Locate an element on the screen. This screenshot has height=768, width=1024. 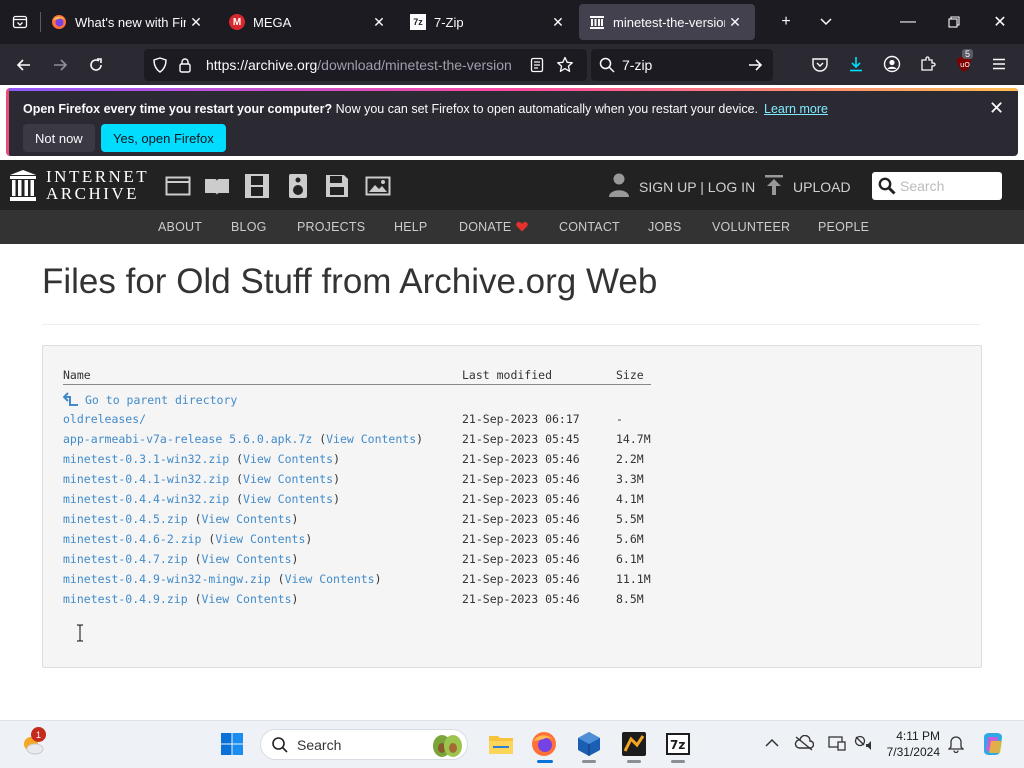
file-link: minetest-0.4.6-2.zip is located at coordinates (132, 539).